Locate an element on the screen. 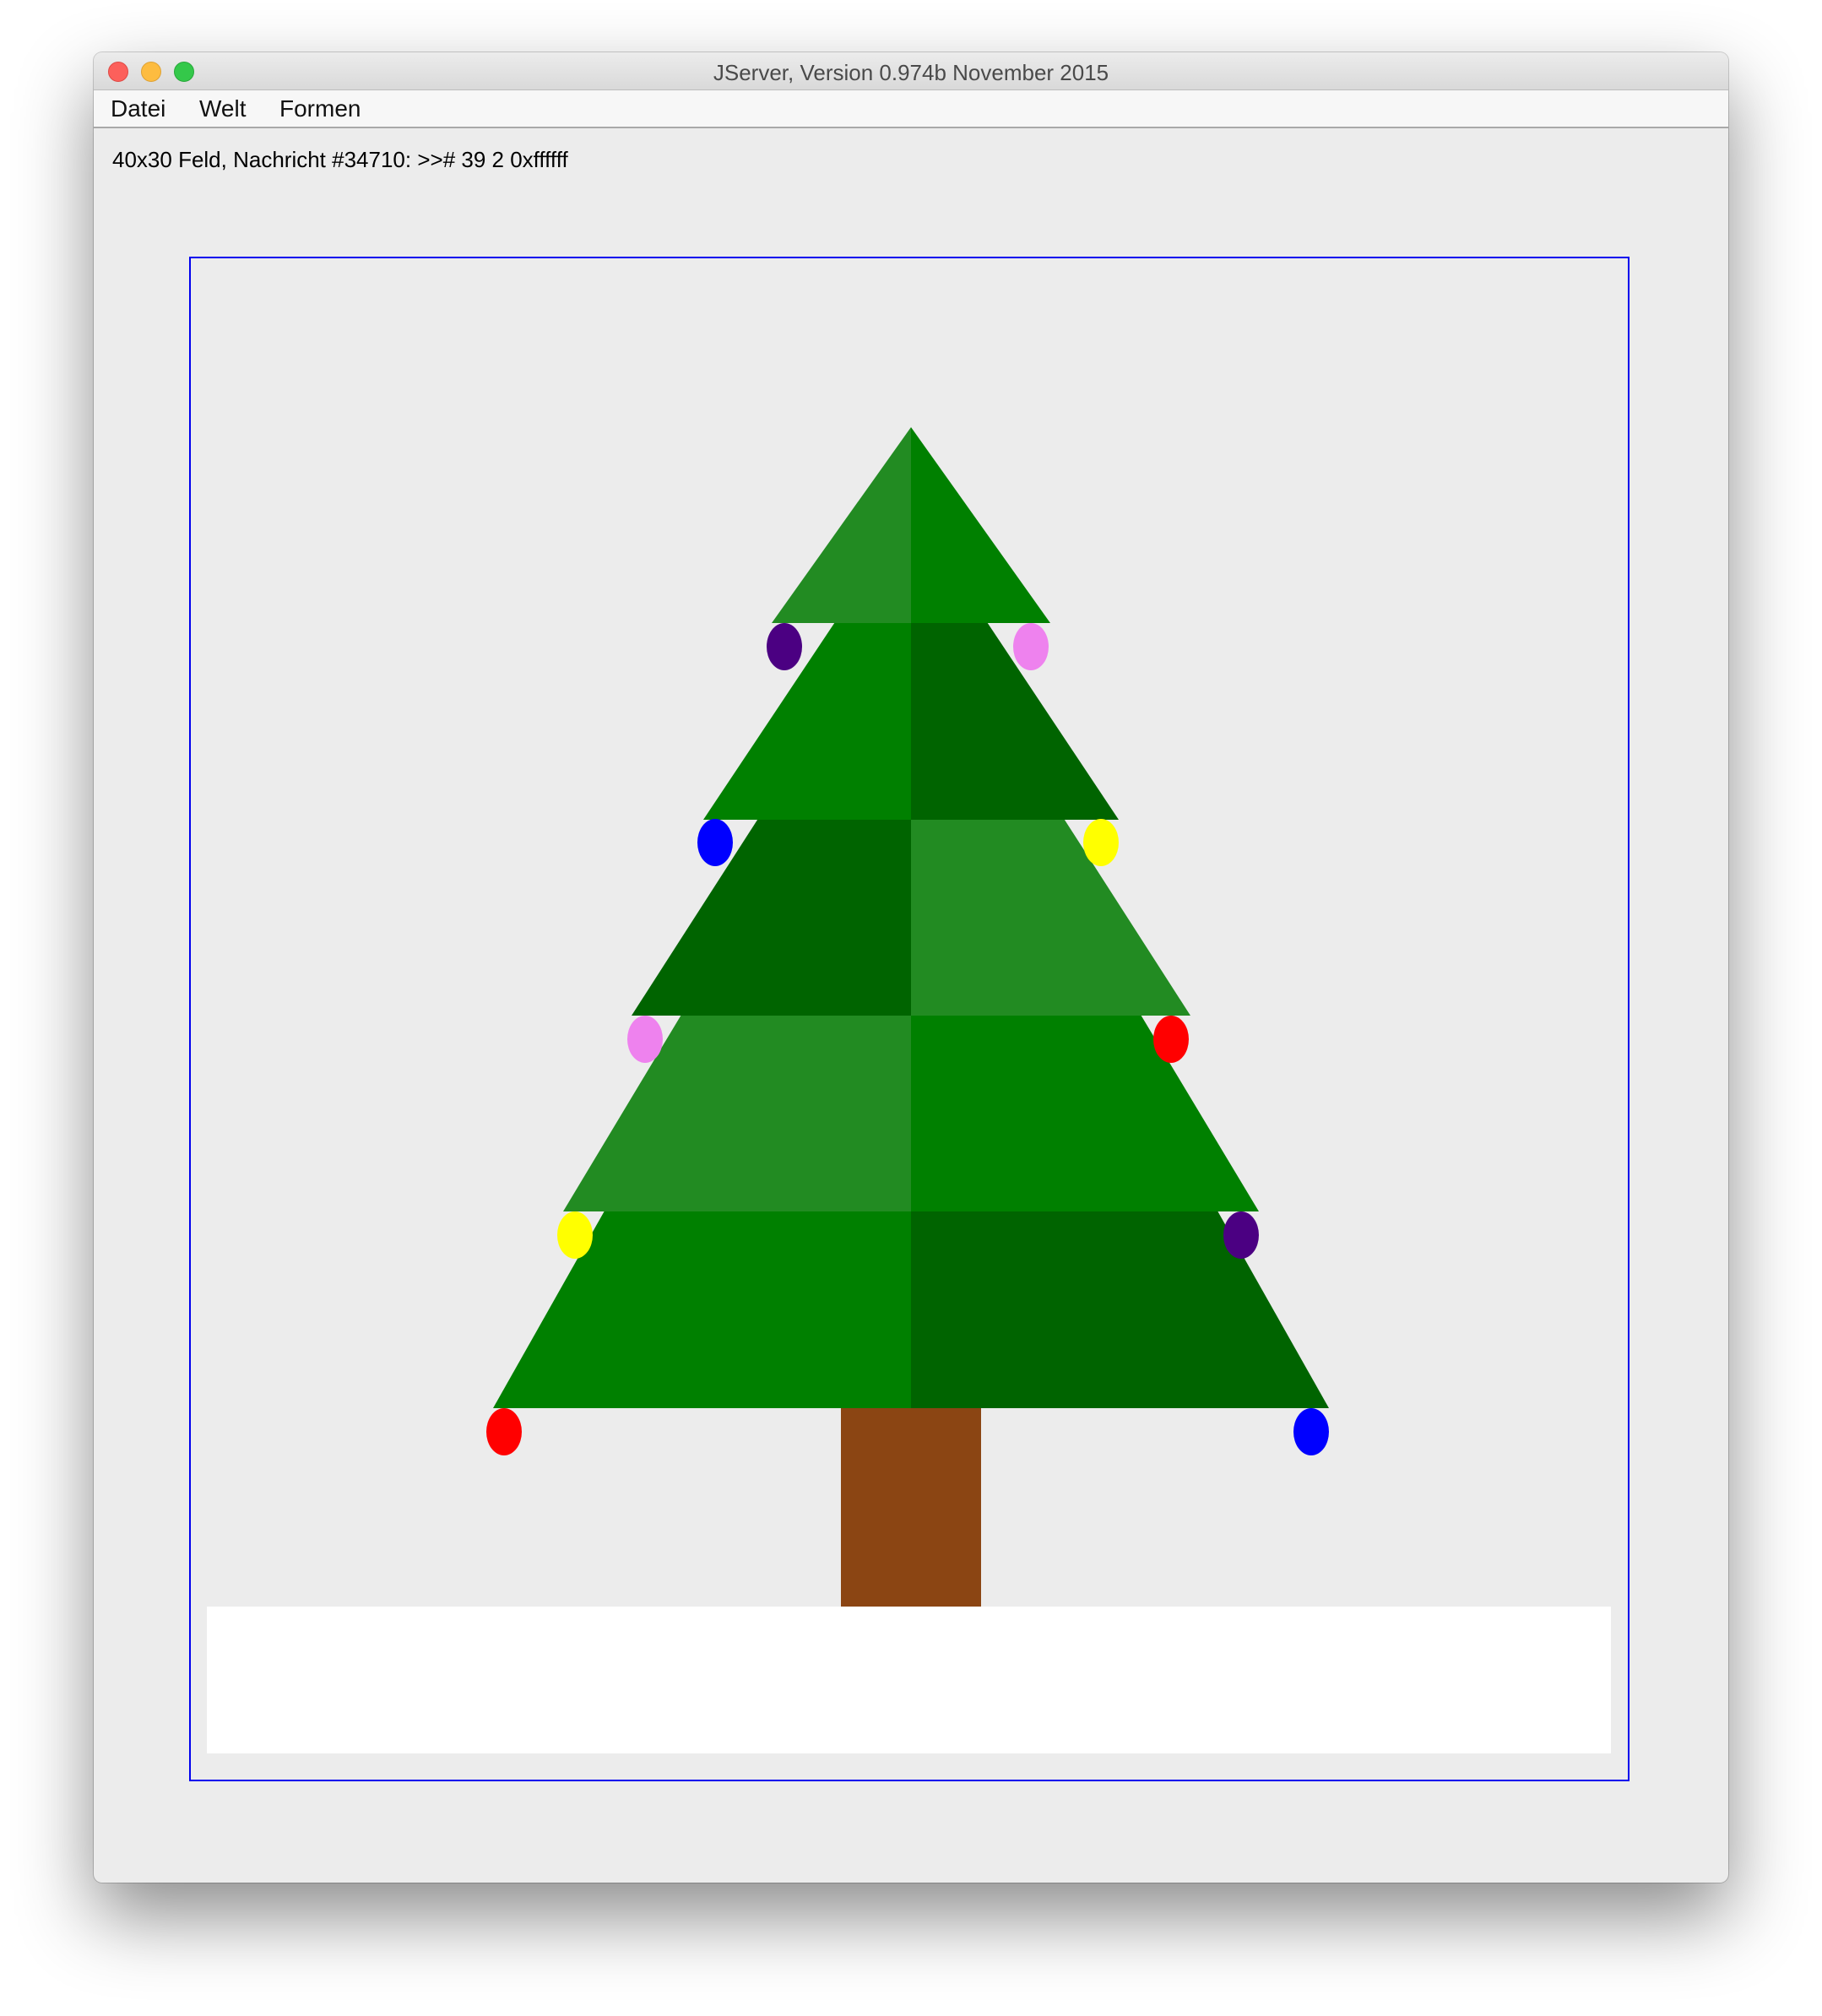 Image resolution: width=1822 pixels, height=2016 pixels. title-bar: JServer, Version 0.974b November 2015 is located at coordinates (911, 71).